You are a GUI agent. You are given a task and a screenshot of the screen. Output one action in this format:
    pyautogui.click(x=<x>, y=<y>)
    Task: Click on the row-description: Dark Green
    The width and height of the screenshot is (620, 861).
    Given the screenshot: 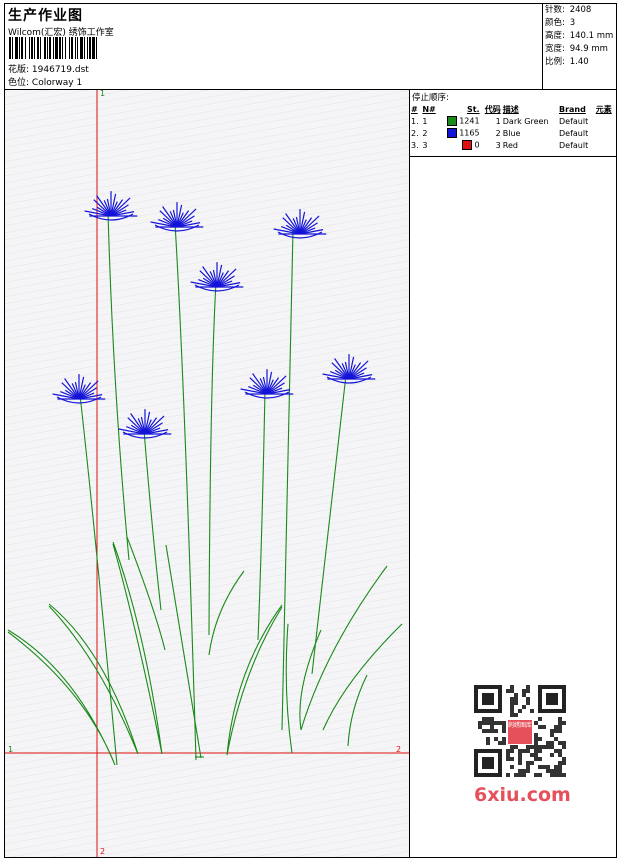 What is the action you would take?
    pyautogui.click(x=525, y=121)
    